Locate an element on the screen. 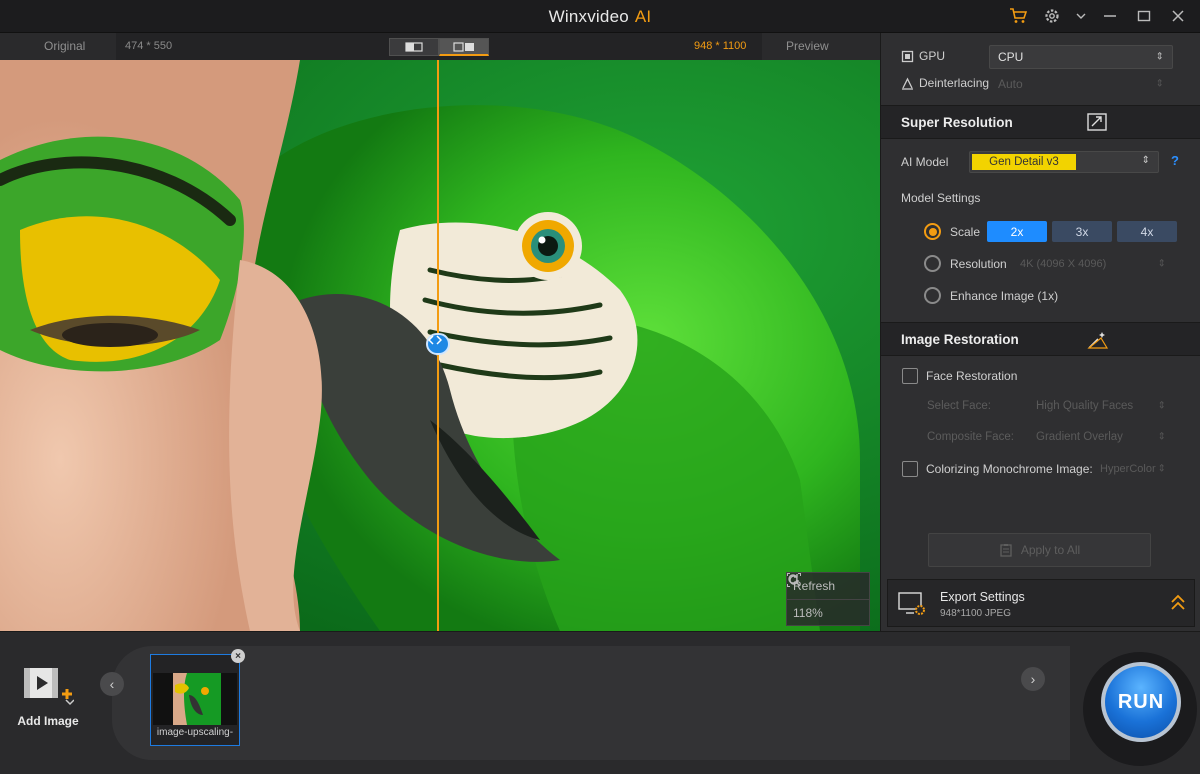 The image size is (1200, 774). export-settings-title: Export Settings is located at coordinates (982, 597).